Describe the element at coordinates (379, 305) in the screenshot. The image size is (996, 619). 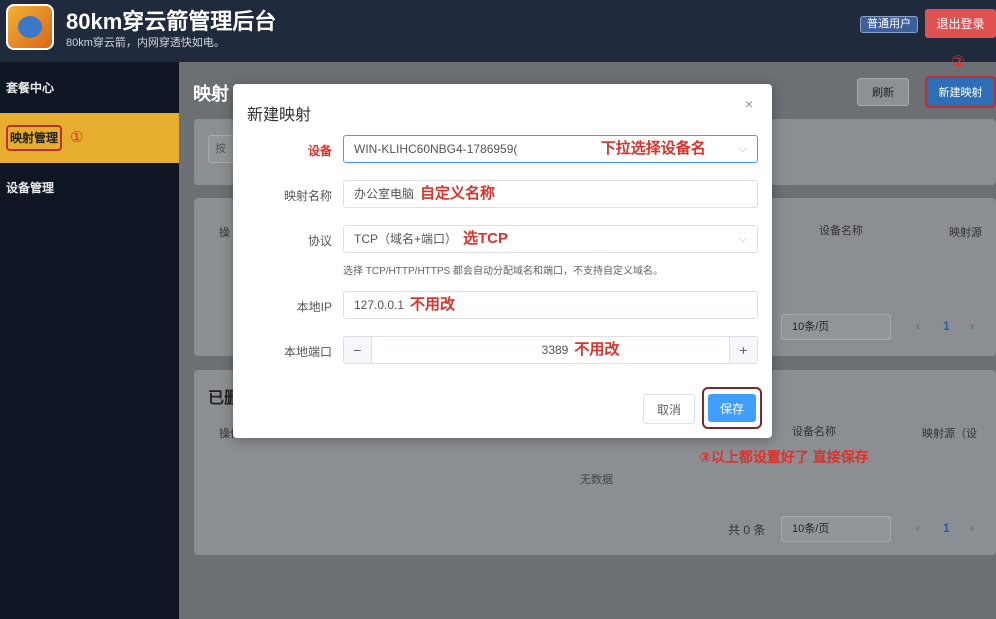
I see `ip-value: 127.0.0.1` at that location.